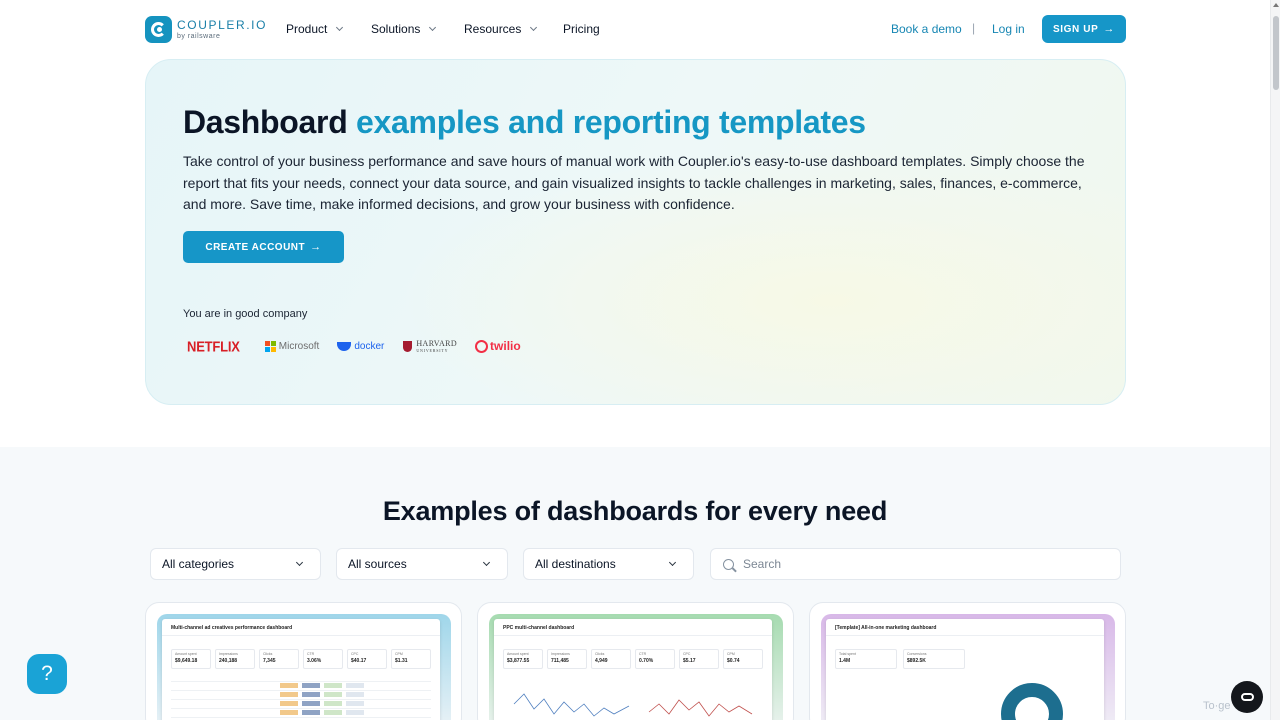  Describe the element at coordinates (422, 564) in the screenshot. I see `sources-dropdown: All sources` at that location.